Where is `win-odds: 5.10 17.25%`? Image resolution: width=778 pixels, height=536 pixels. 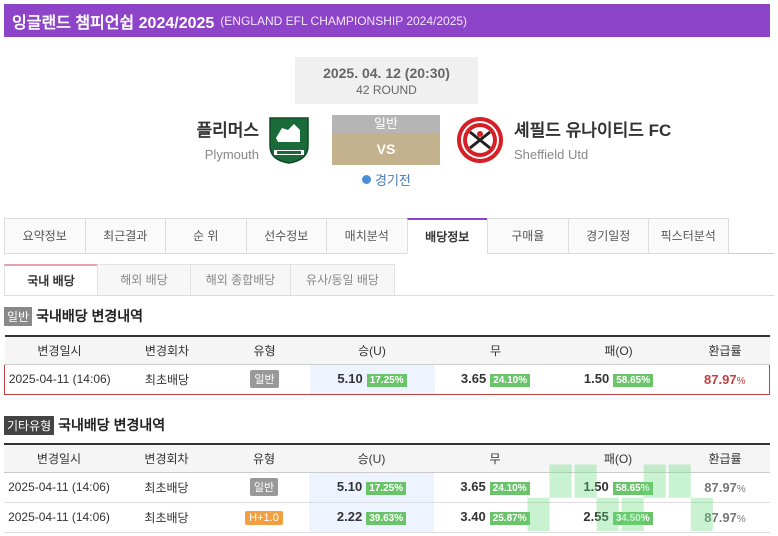 win-odds: 5.10 17.25% is located at coordinates (372, 379).